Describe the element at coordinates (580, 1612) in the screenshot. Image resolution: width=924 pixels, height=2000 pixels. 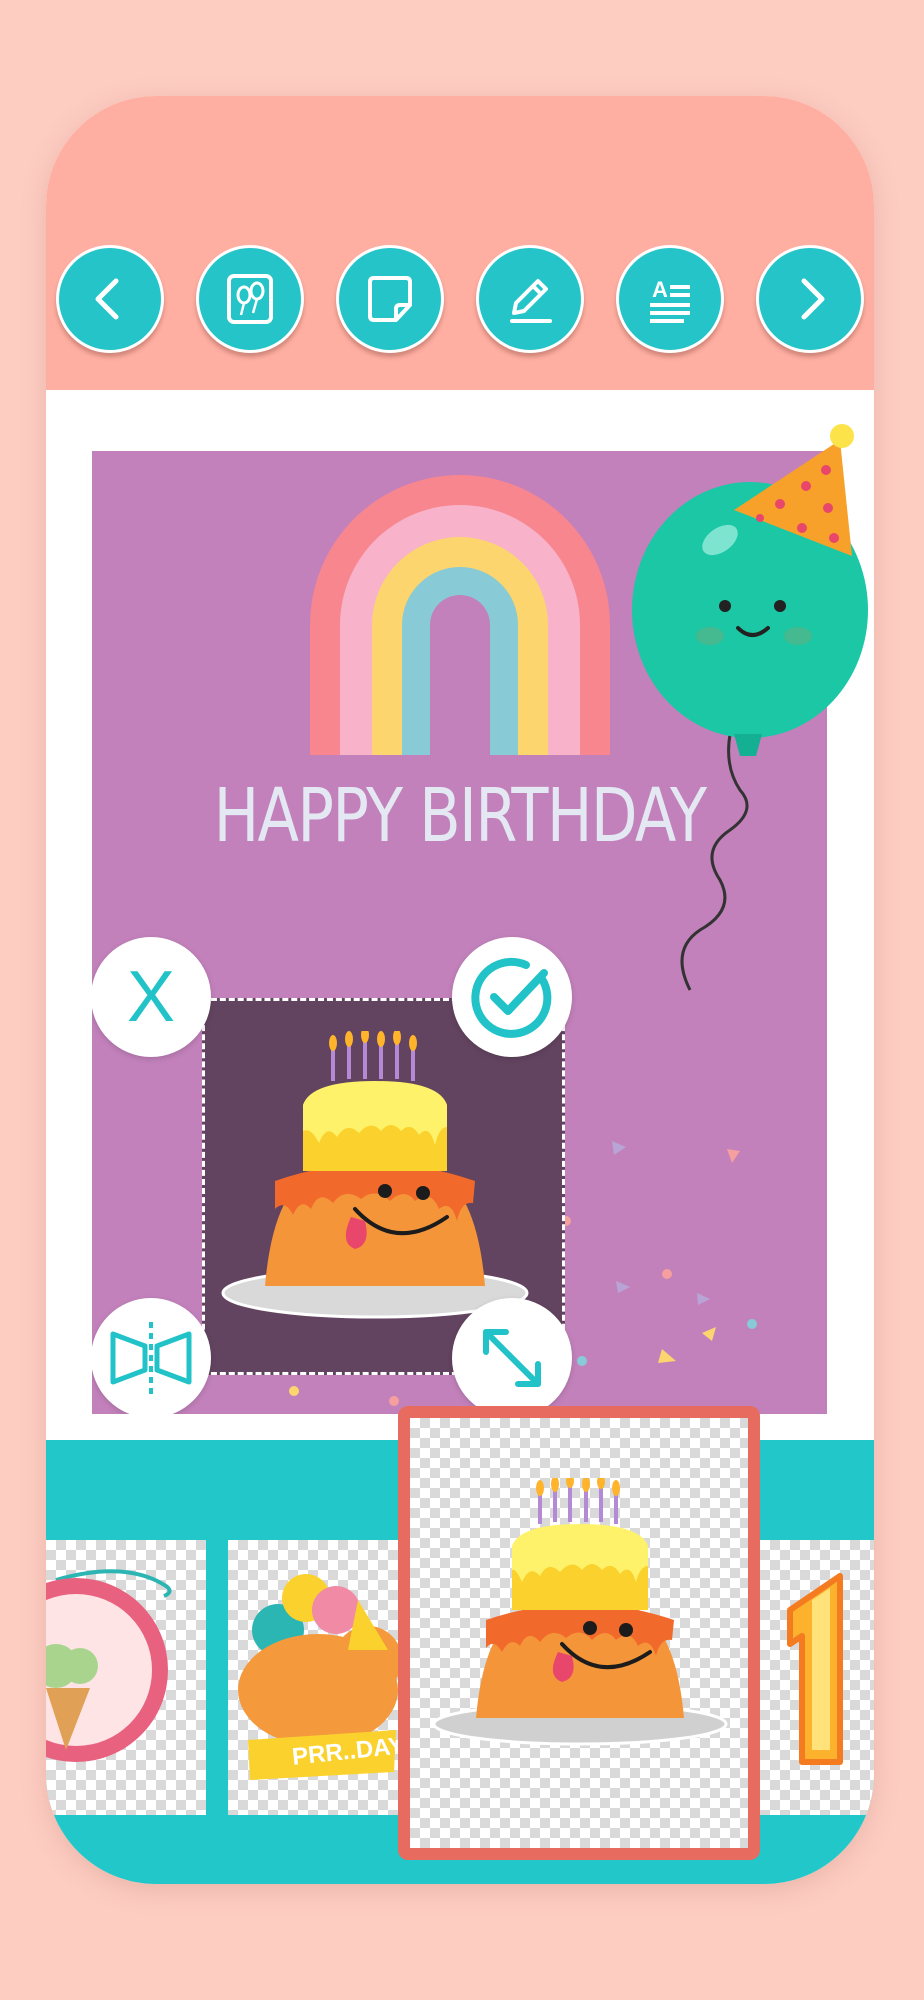
I see `cake-thumb-graphic` at that location.